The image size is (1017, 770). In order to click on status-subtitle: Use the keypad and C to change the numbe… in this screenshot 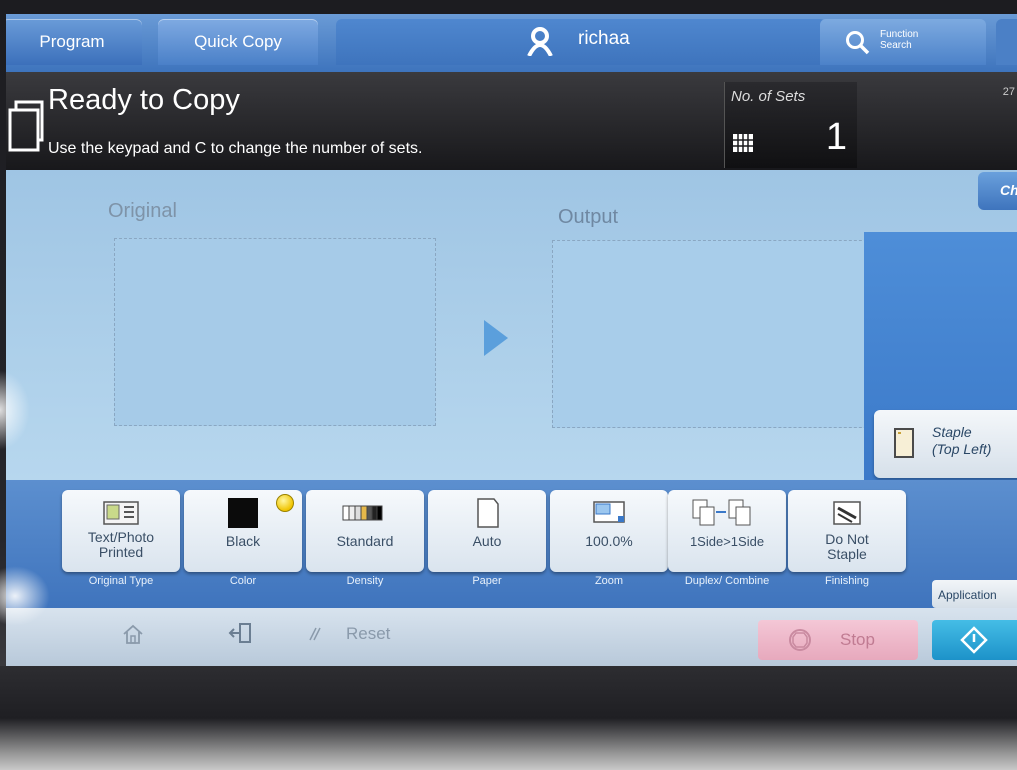, I will do `click(235, 148)`.